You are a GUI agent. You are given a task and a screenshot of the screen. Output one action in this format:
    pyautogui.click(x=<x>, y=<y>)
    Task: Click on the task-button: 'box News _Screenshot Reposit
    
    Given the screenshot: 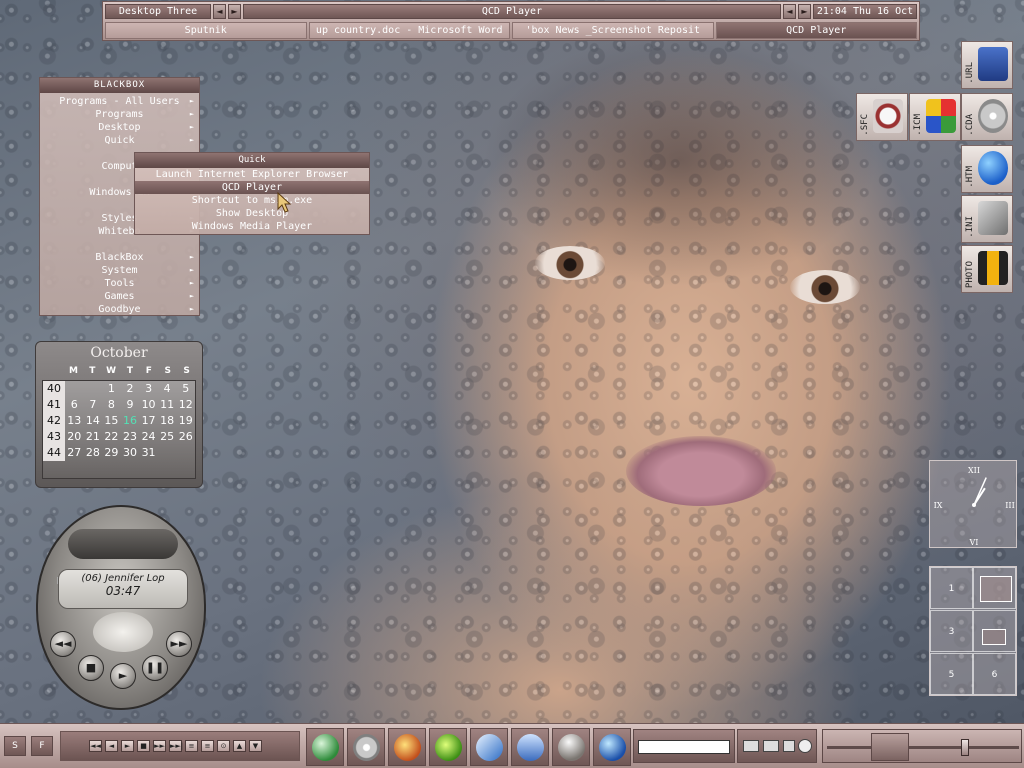 What is the action you would take?
    pyautogui.click(x=613, y=30)
    